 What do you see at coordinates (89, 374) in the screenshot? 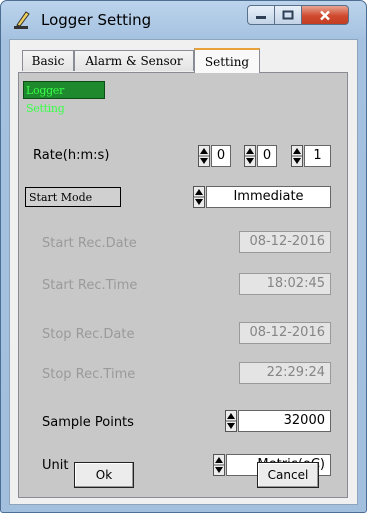
I see `stop-rec-time-label: Stop Rec.Time` at bounding box center [89, 374].